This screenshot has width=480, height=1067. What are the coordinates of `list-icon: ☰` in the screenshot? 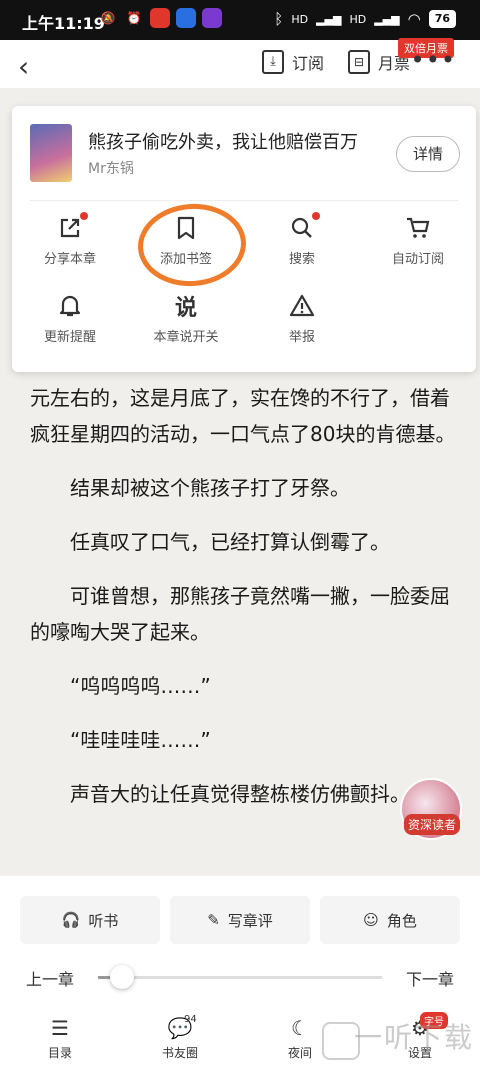 It's located at (60, 1028).